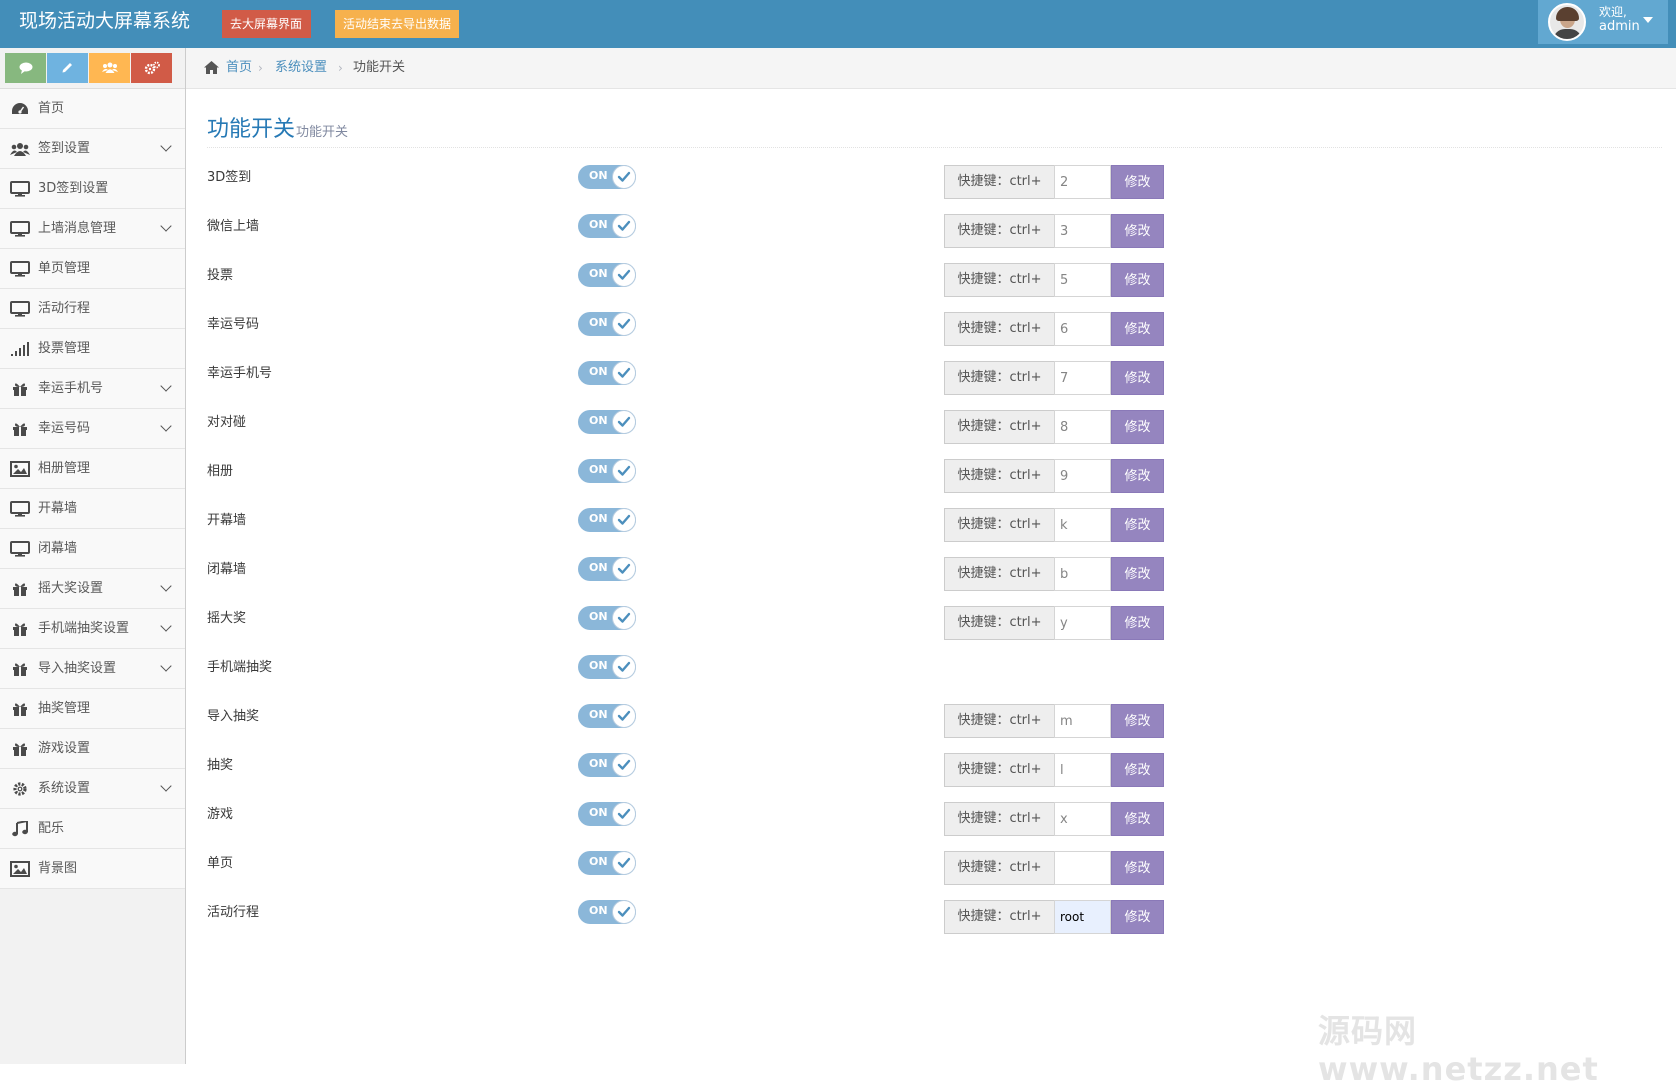 The height and width of the screenshot is (1088, 1676). Describe the element at coordinates (397, 24) in the screenshot. I see `export-data-button: 活动结束去导出数据` at that location.